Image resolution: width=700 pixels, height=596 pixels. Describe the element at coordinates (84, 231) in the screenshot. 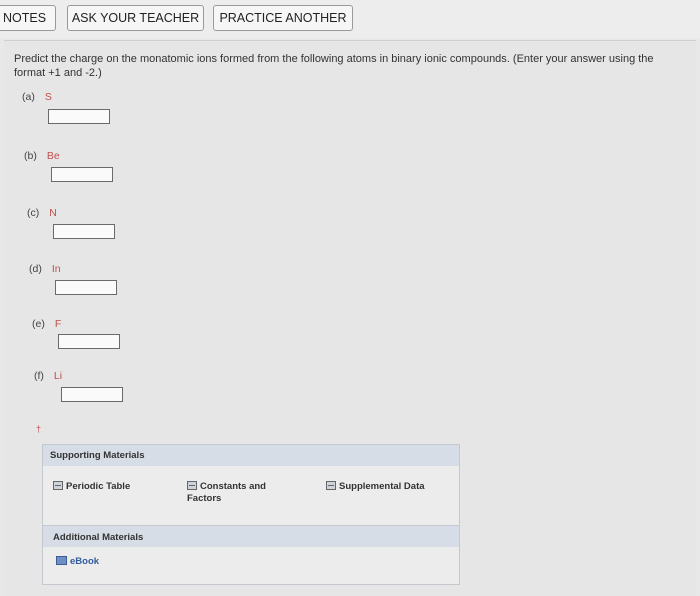

I see `answer-input-c` at that location.